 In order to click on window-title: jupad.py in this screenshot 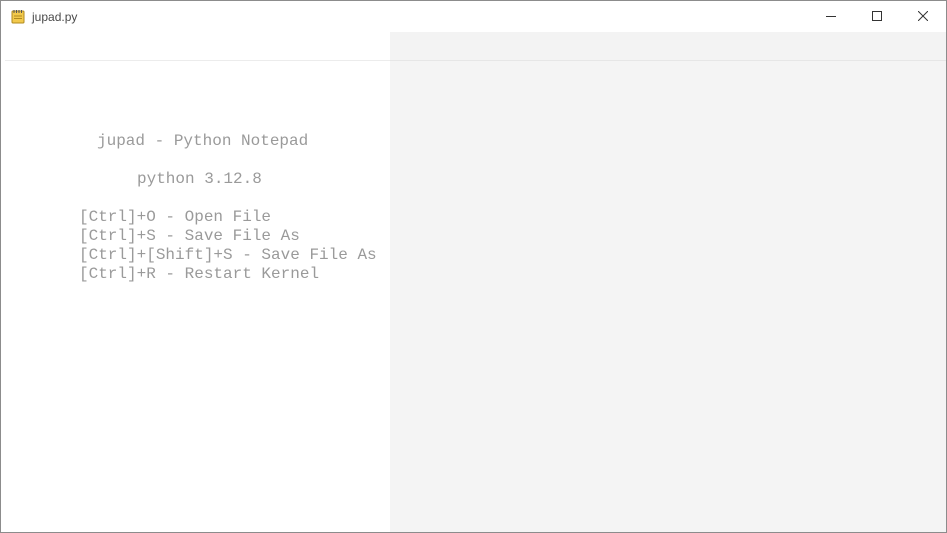, I will do `click(55, 17)`.